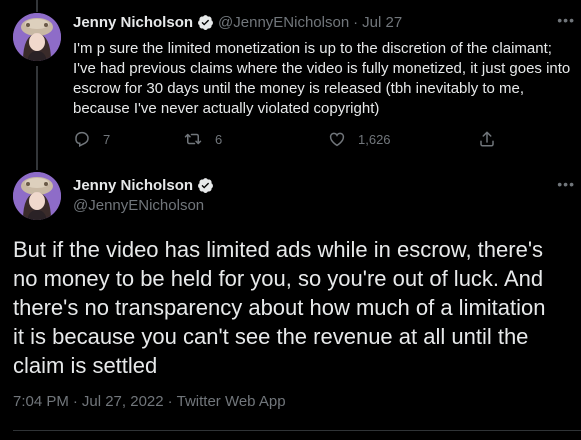 This screenshot has height=440, width=581. Describe the element at coordinates (231, 401) in the screenshot. I see `tweet-source: Twitter Web App` at that location.